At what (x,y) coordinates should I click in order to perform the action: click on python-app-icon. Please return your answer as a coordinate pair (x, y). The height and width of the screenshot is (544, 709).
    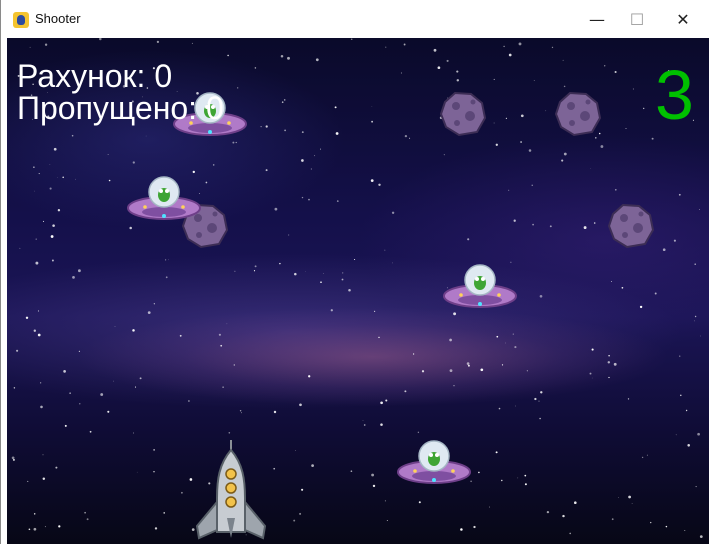
    Looking at the image, I should click on (21, 20).